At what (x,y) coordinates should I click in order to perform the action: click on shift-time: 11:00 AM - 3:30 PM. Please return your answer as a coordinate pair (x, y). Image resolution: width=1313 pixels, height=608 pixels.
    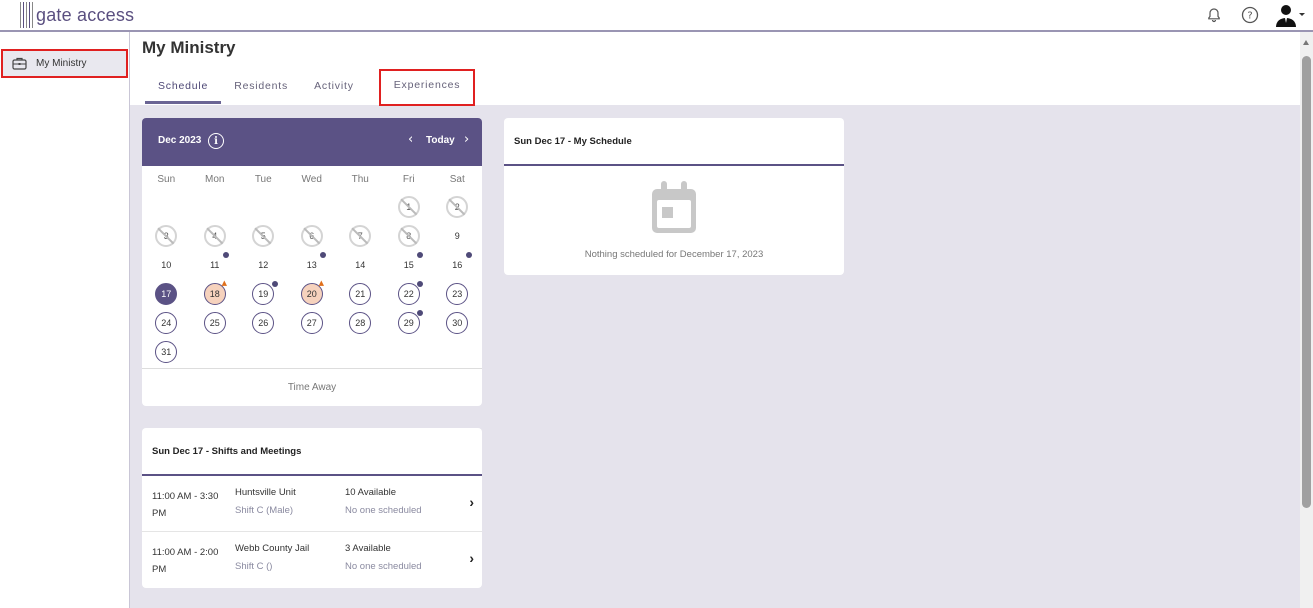
    Looking at the image, I should click on (185, 505).